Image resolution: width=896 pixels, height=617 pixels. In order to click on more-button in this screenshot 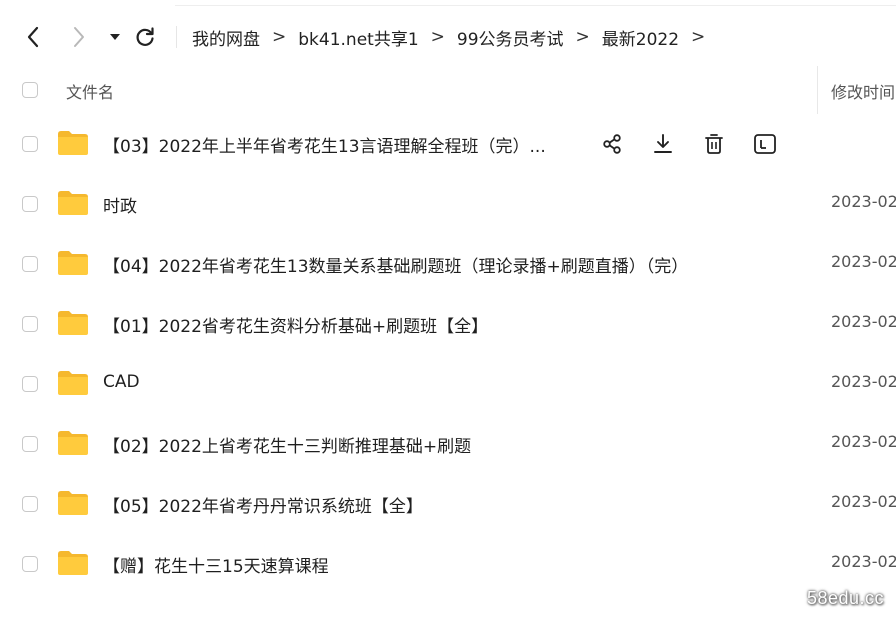, I will do `click(765, 144)`.